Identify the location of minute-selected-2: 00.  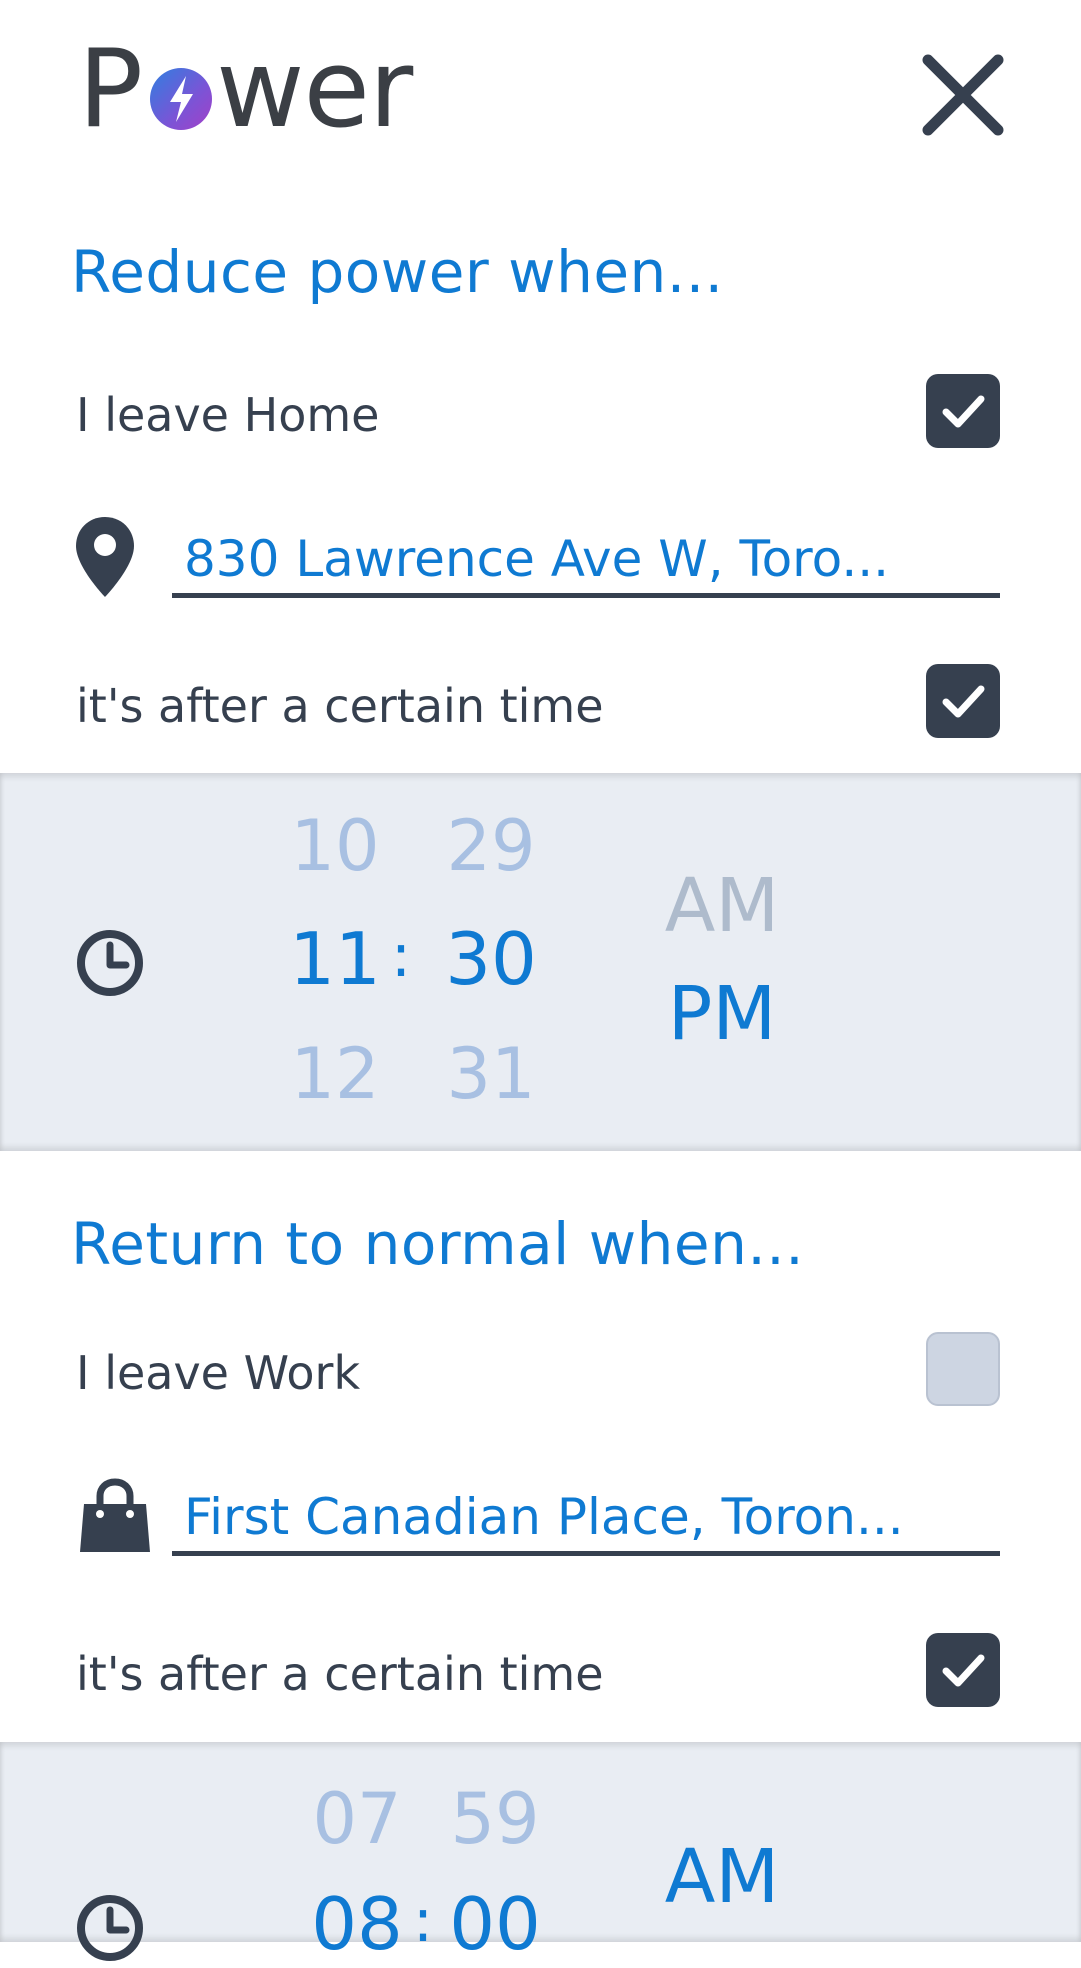
(495, 1924).